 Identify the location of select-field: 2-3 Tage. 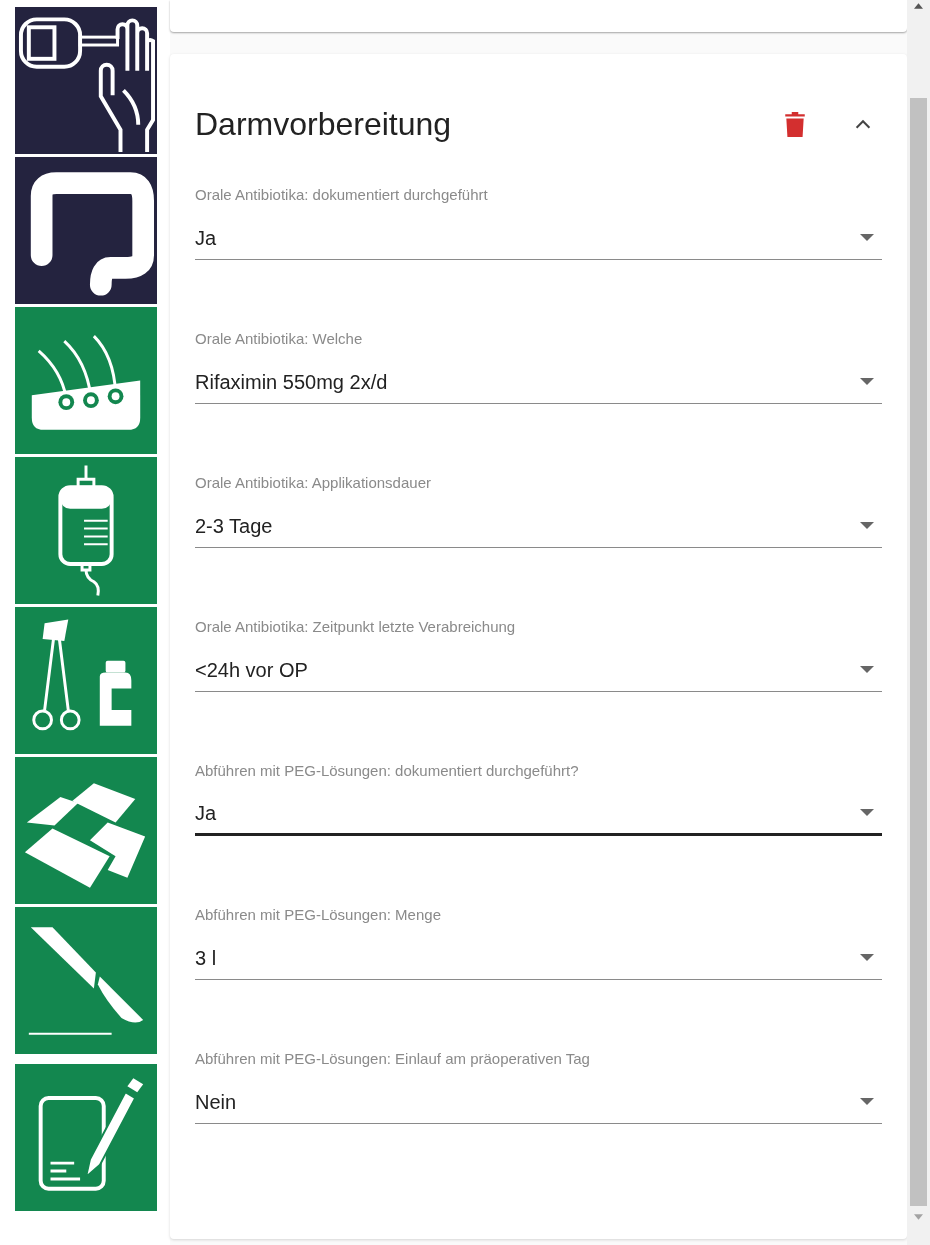
(538, 526).